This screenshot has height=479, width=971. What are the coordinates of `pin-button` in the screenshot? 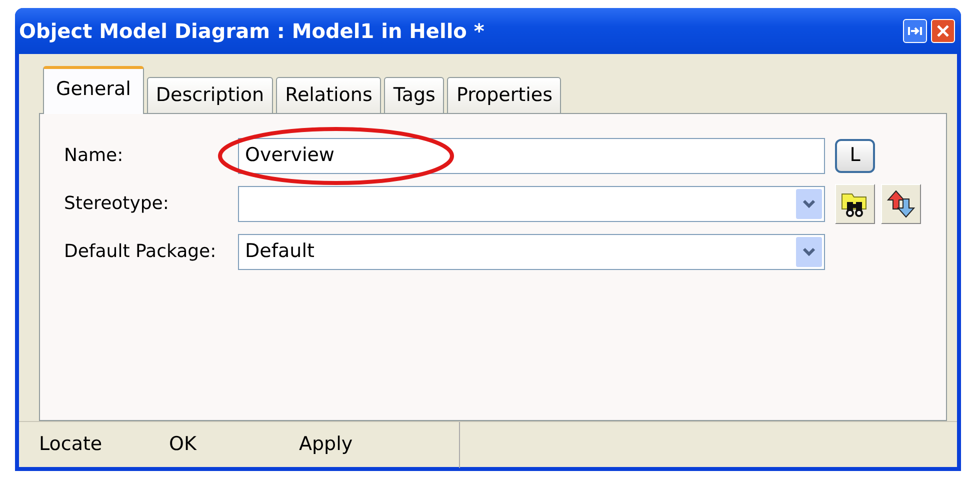 It's located at (915, 31).